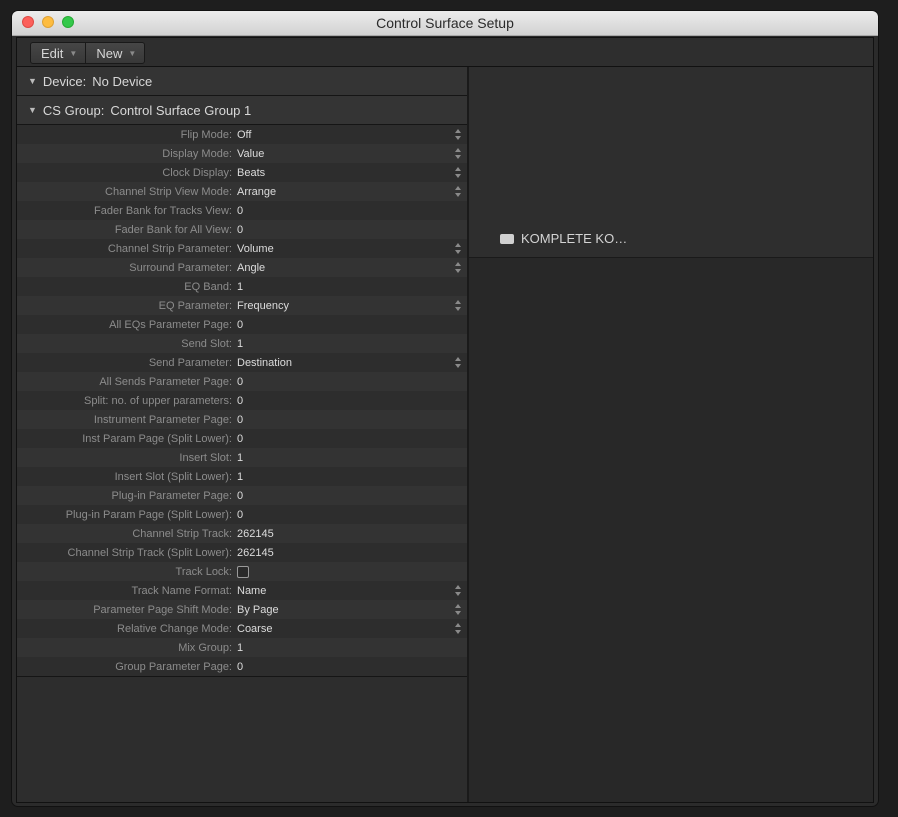  Describe the element at coordinates (181, 590) in the screenshot. I see `parameter-label: Track Name Format:` at that location.